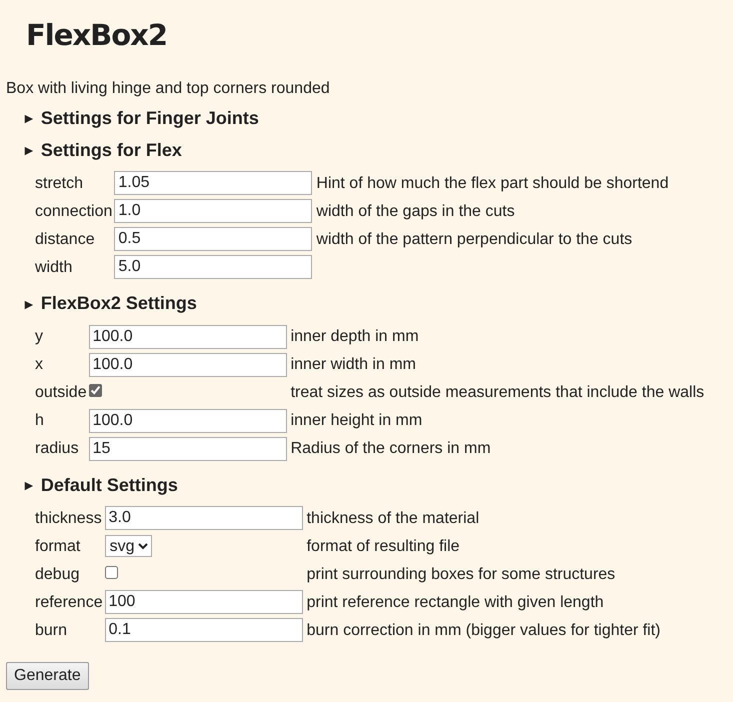 The height and width of the screenshot is (702, 733). Describe the element at coordinates (118, 304) in the screenshot. I see `section-heading: FlexBox2 Settings` at that location.